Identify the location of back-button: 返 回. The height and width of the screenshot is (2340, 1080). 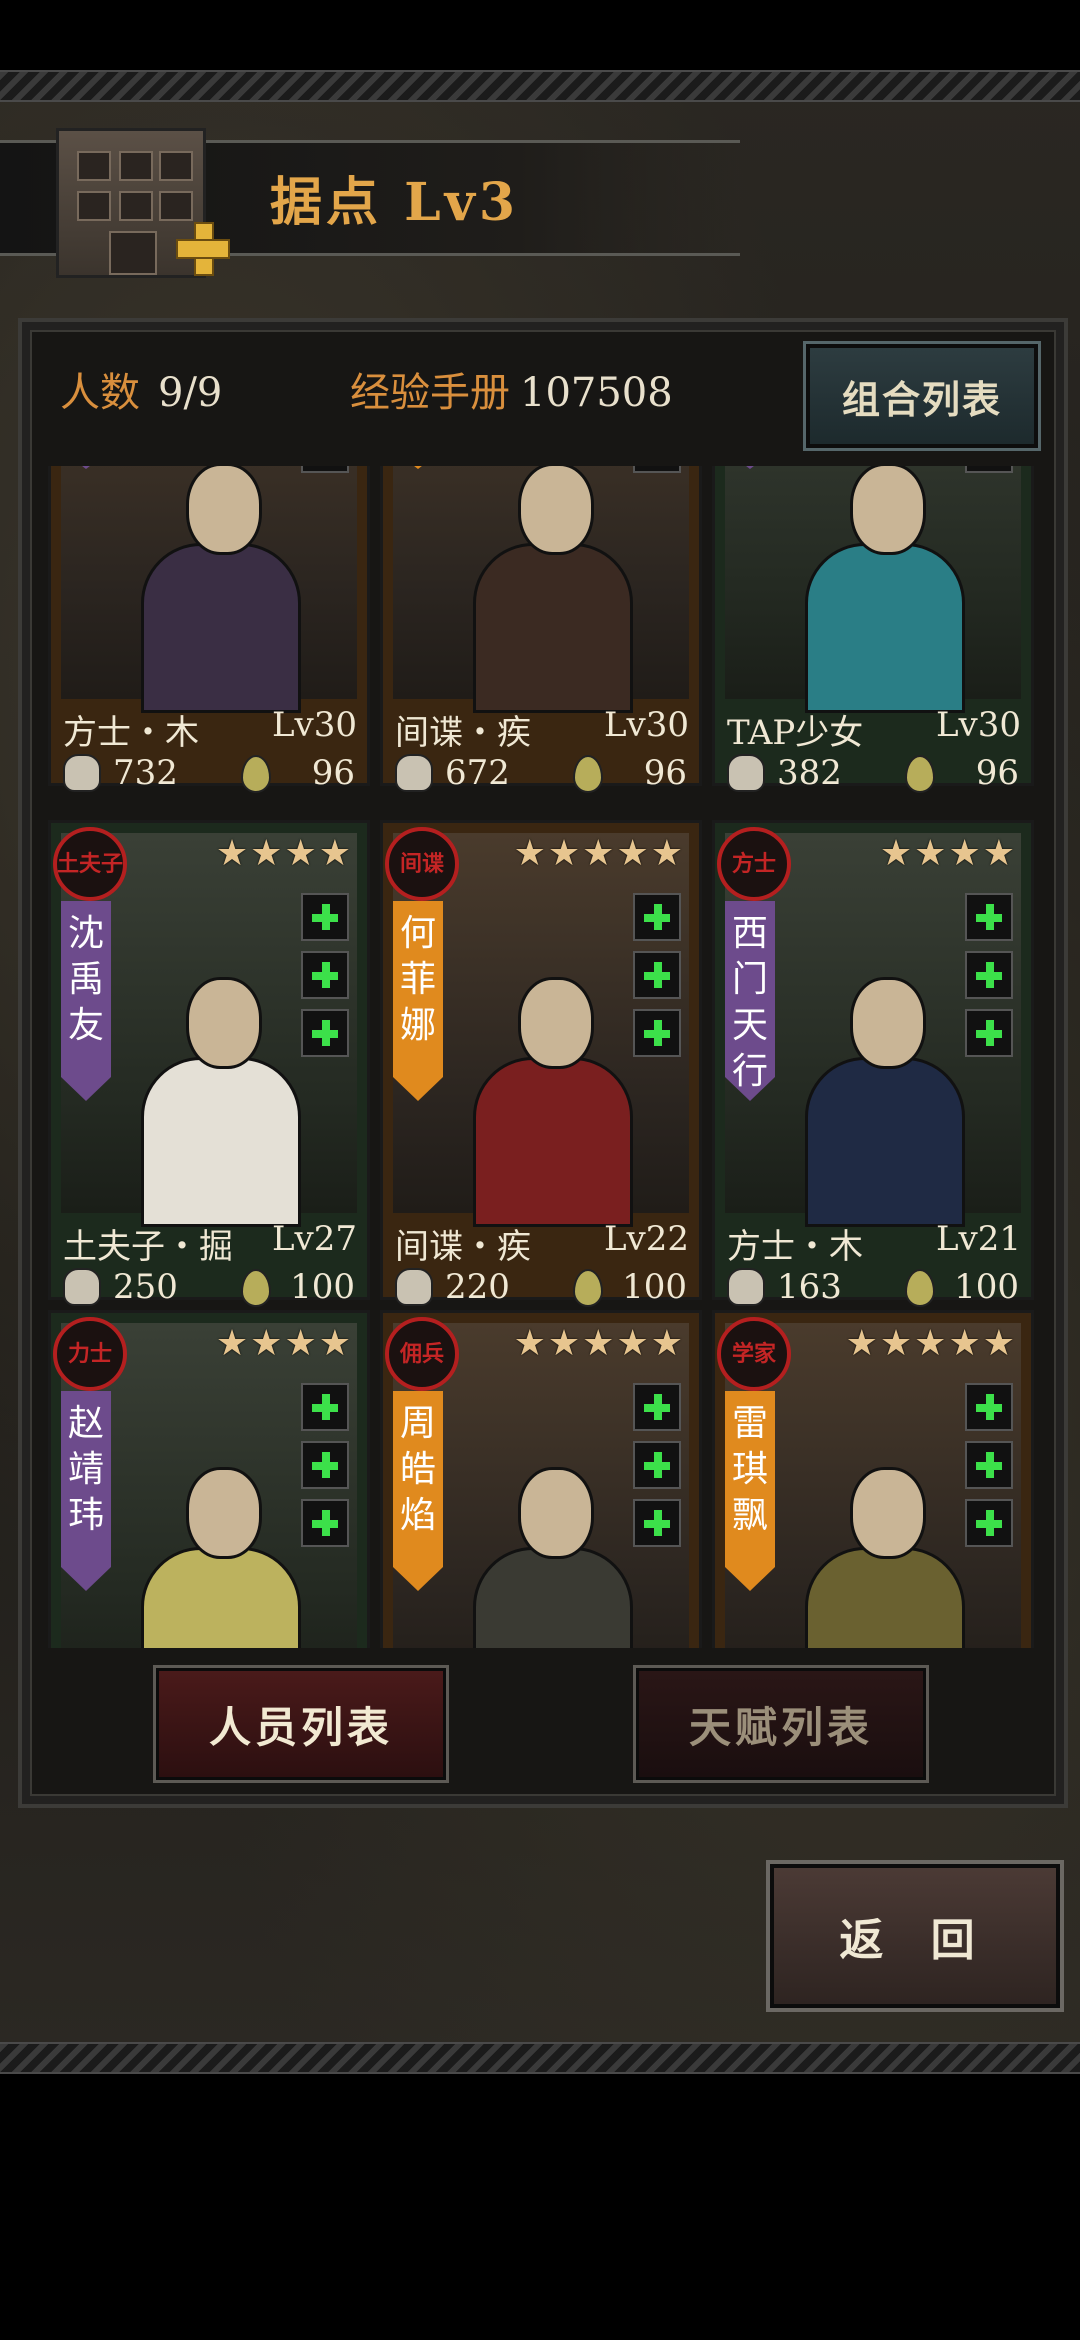
(915, 1936).